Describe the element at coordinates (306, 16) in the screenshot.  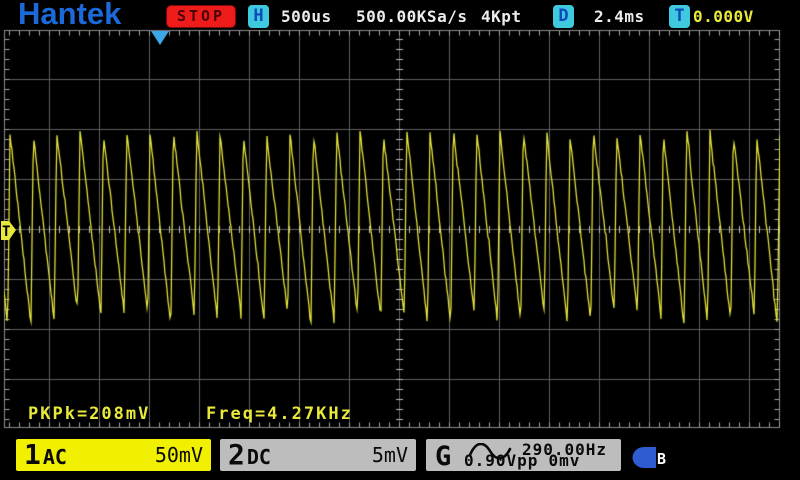
I see `timebase-value: 500us` at that location.